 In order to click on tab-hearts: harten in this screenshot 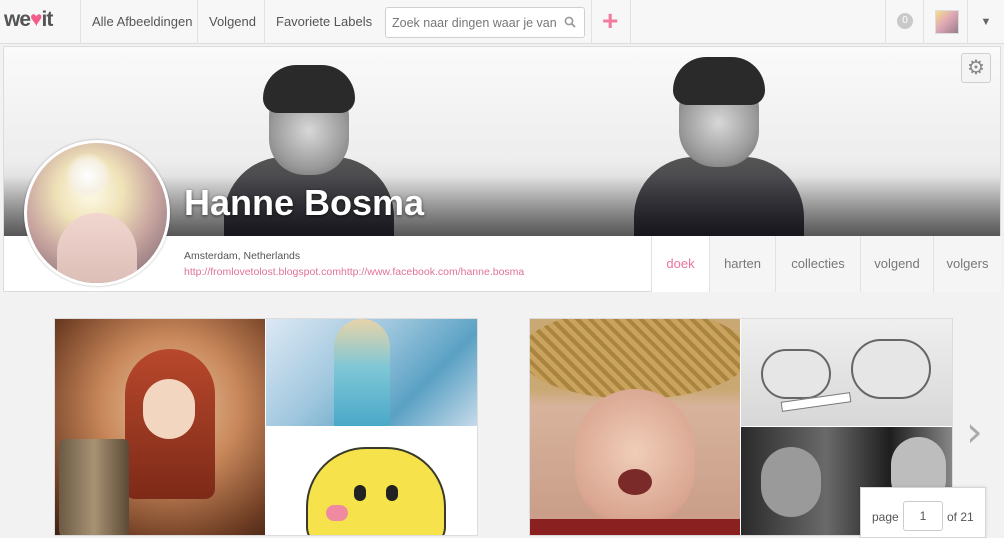, I will do `click(742, 264)`.